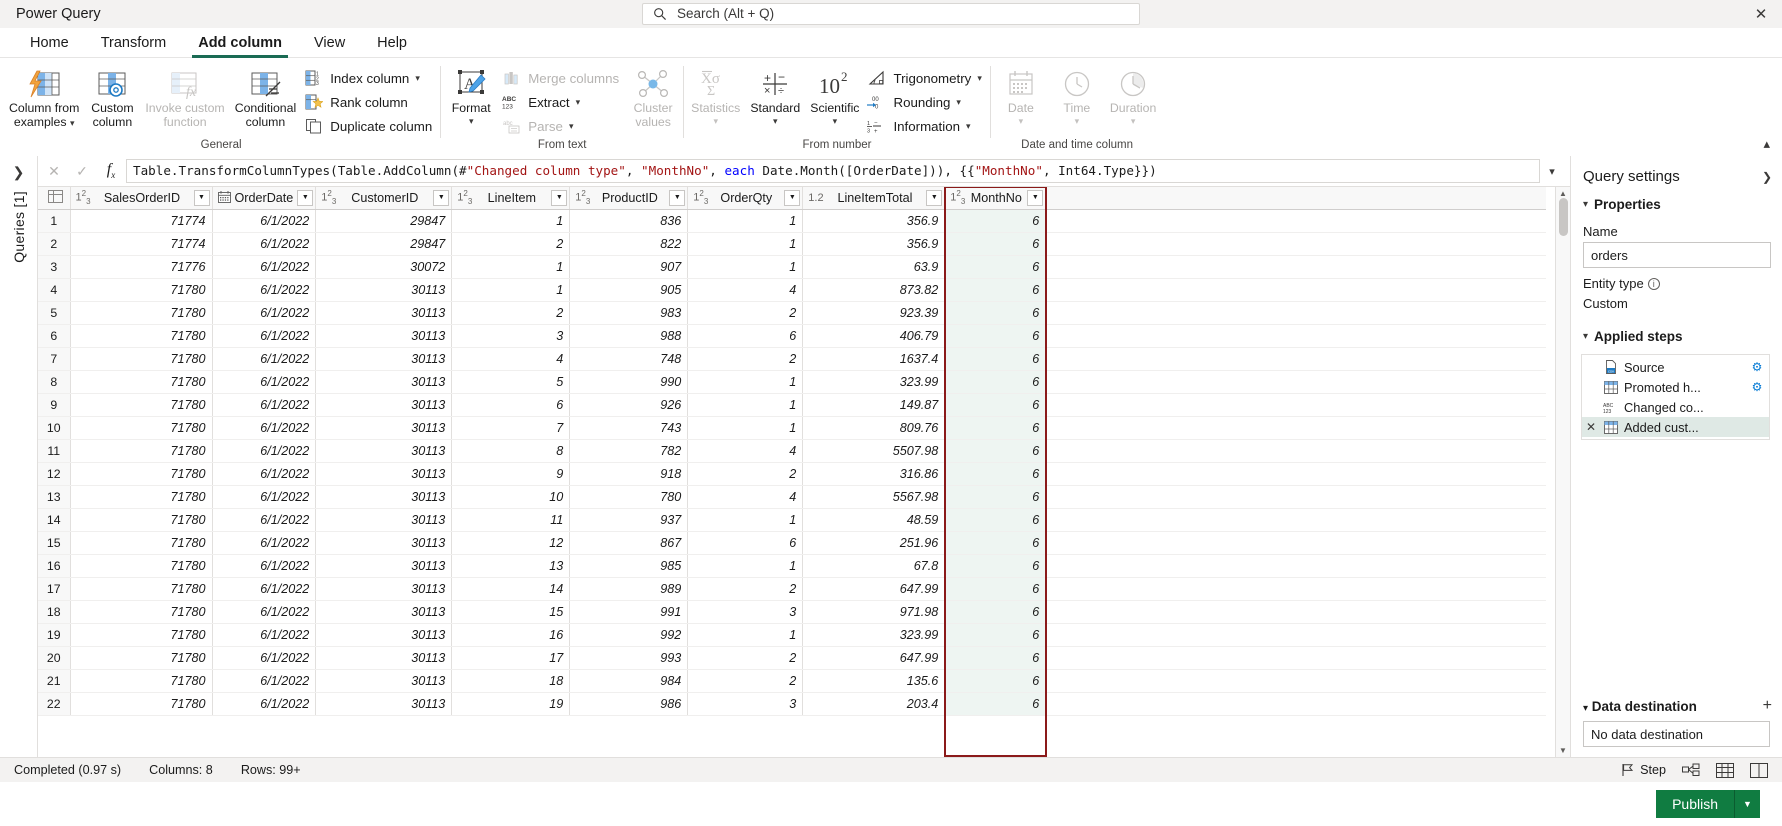 The image size is (1782, 826). I want to click on cell-productid: 905, so click(629, 290).